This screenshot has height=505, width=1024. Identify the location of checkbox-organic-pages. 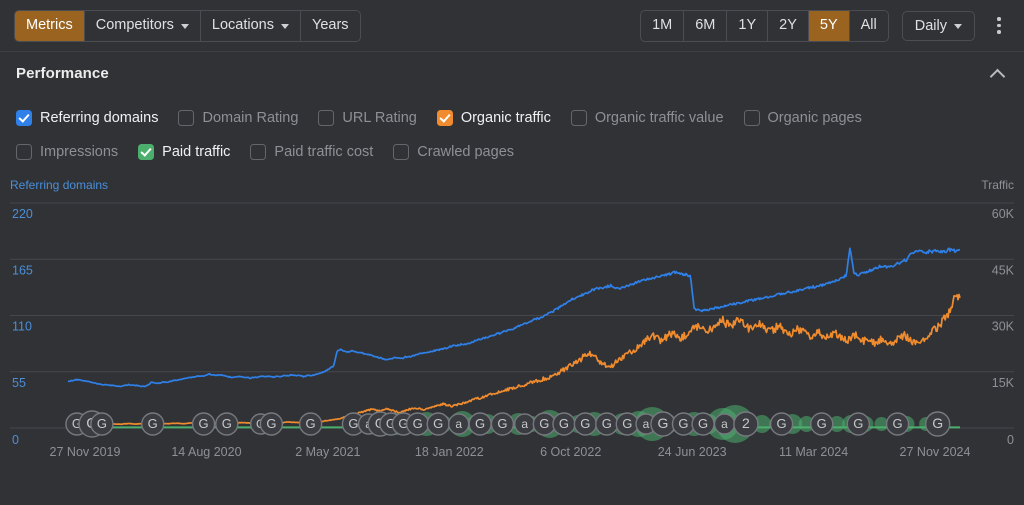
(751, 118).